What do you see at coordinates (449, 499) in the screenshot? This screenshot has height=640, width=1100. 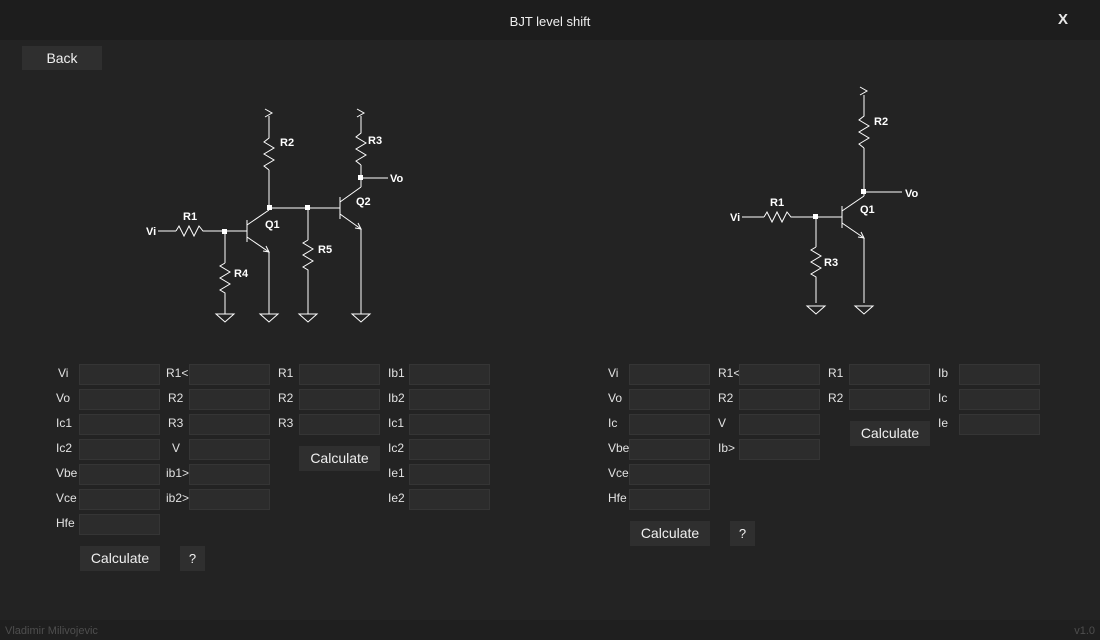 I see `left-ie2-result` at bounding box center [449, 499].